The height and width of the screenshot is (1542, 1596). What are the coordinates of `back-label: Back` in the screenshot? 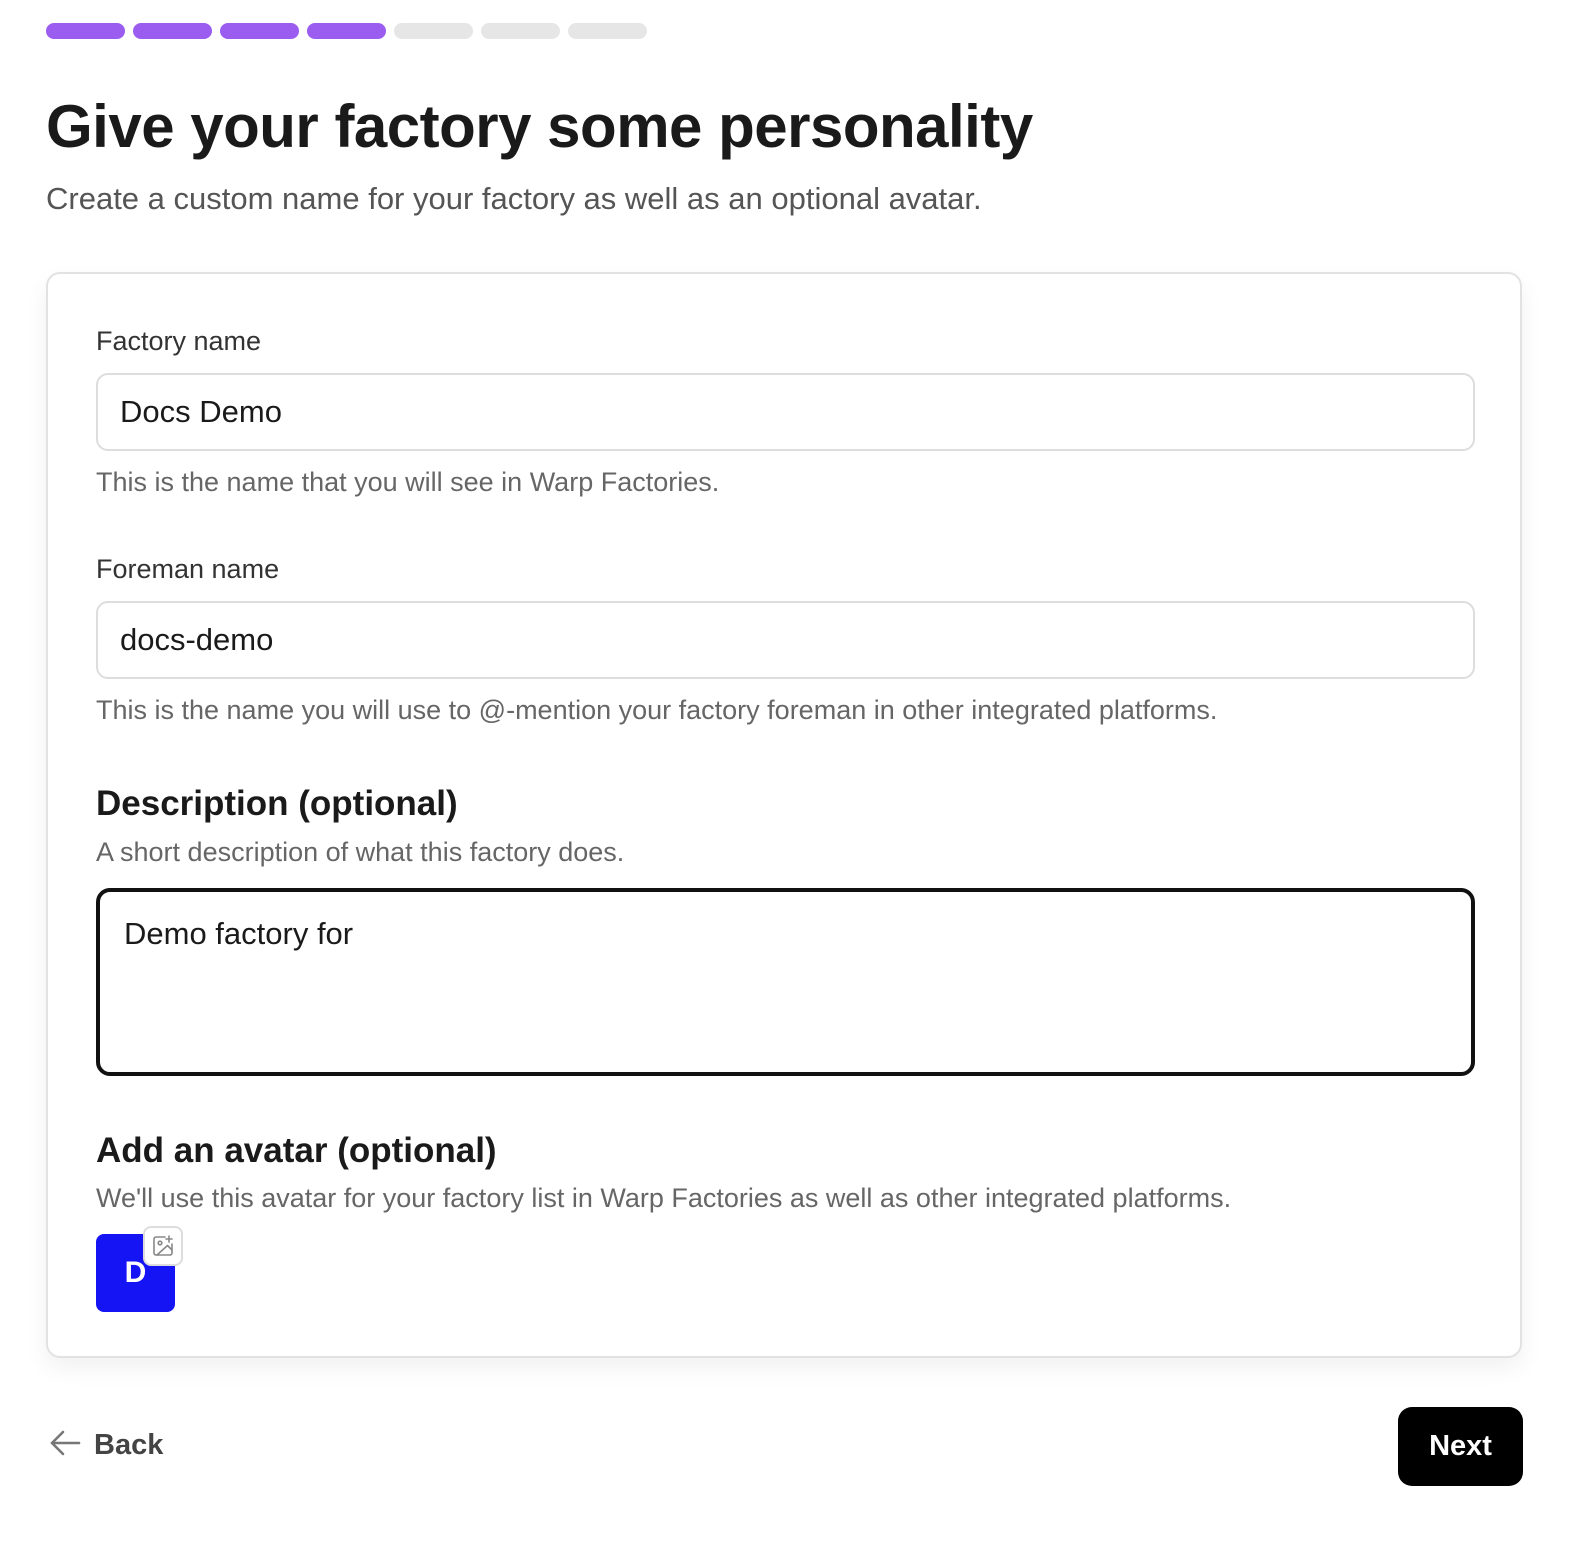 It's located at (129, 1445).